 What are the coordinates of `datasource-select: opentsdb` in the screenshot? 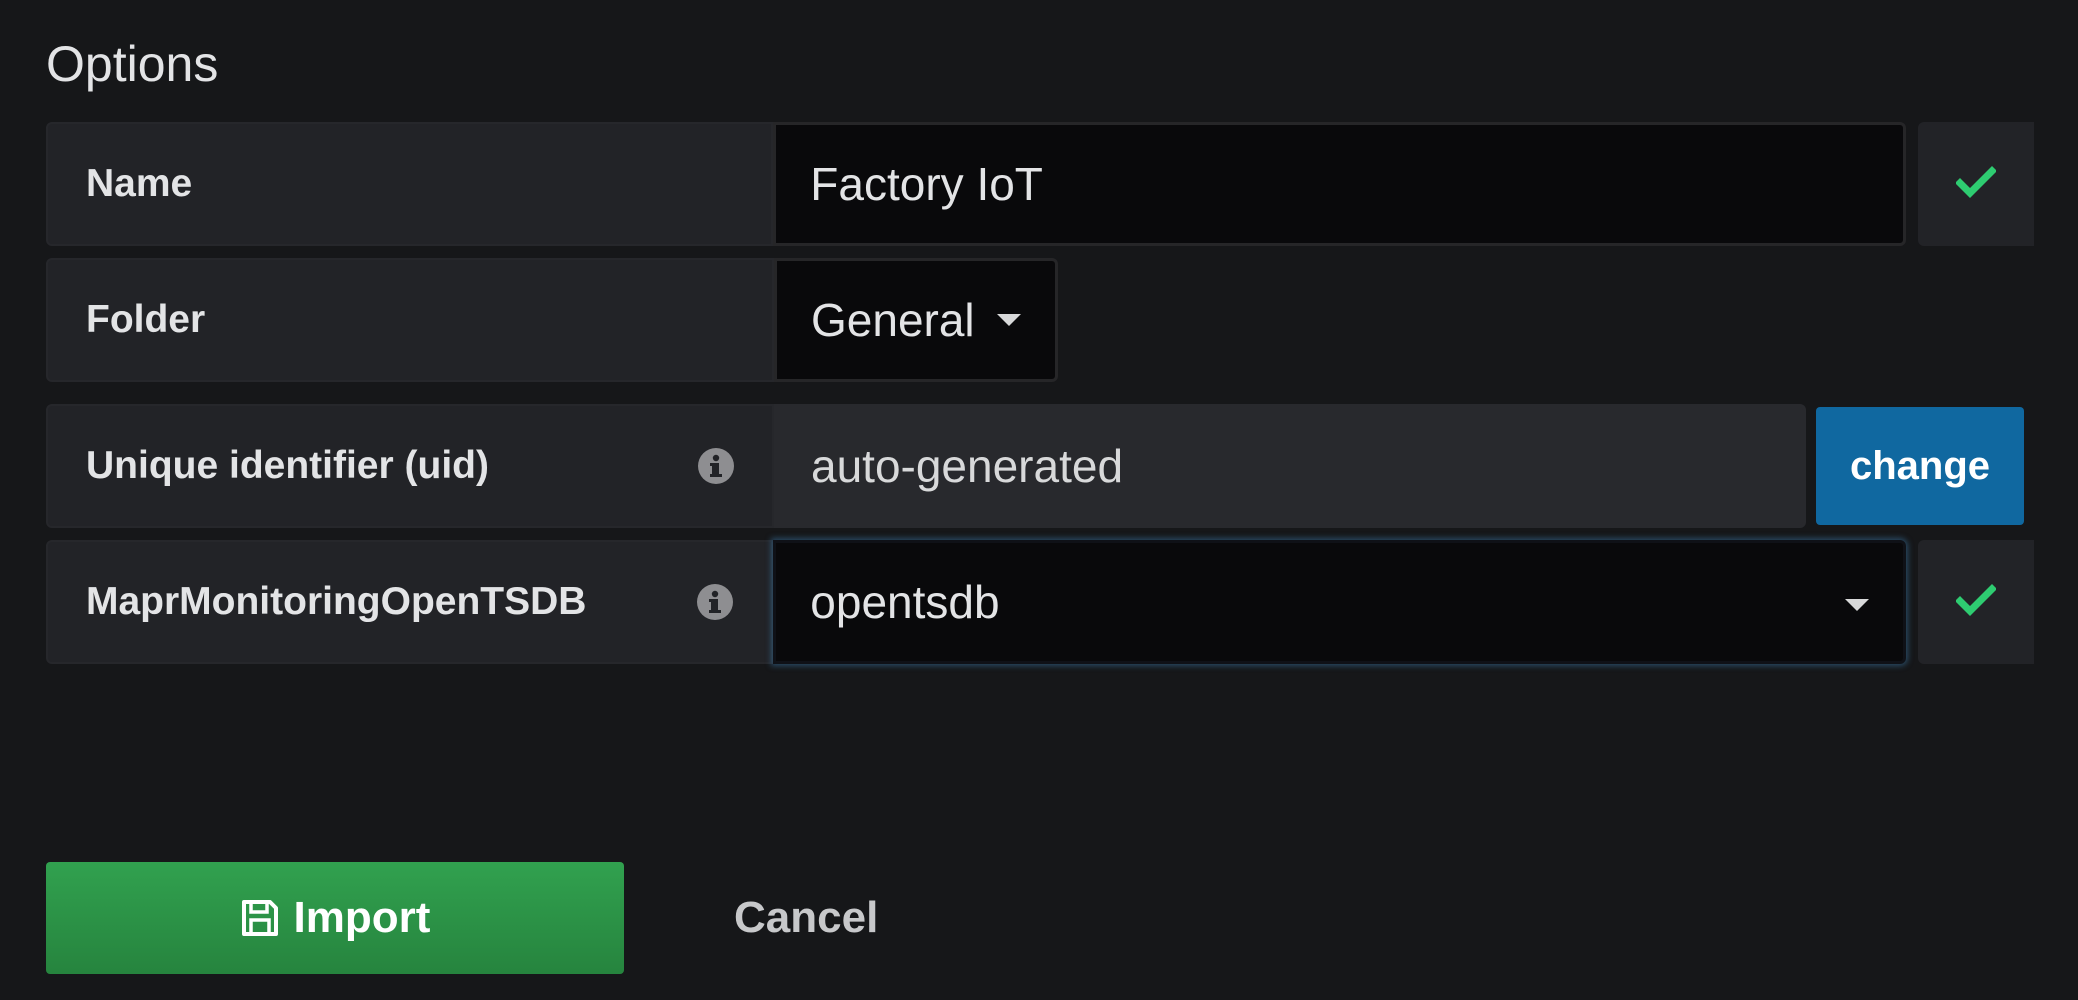 It's located at (1340, 602).